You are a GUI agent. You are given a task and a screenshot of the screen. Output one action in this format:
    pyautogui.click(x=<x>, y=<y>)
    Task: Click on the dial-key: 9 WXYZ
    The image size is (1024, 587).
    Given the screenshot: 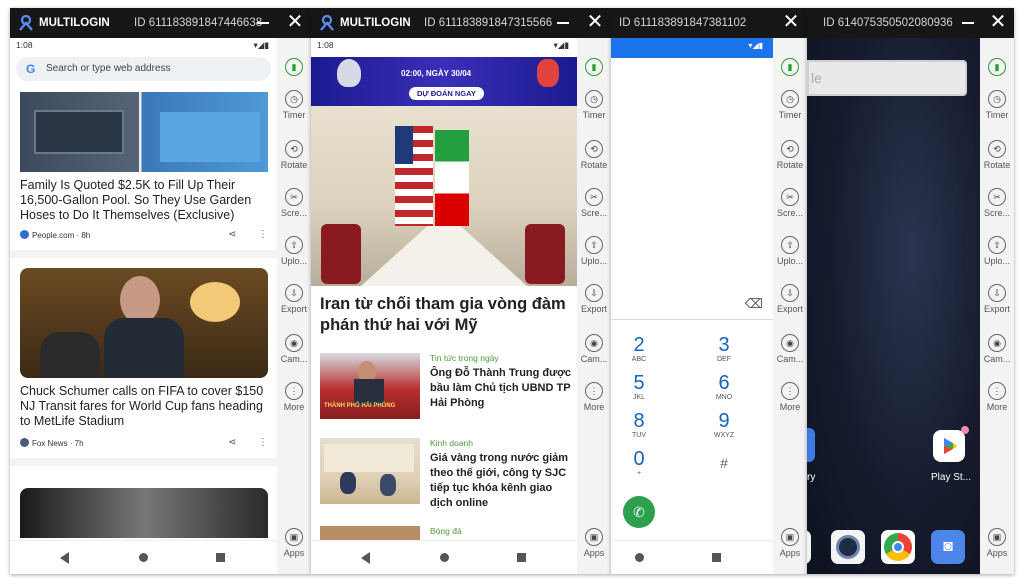 What is the action you would take?
    pyautogui.click(x=724, y=424)
    